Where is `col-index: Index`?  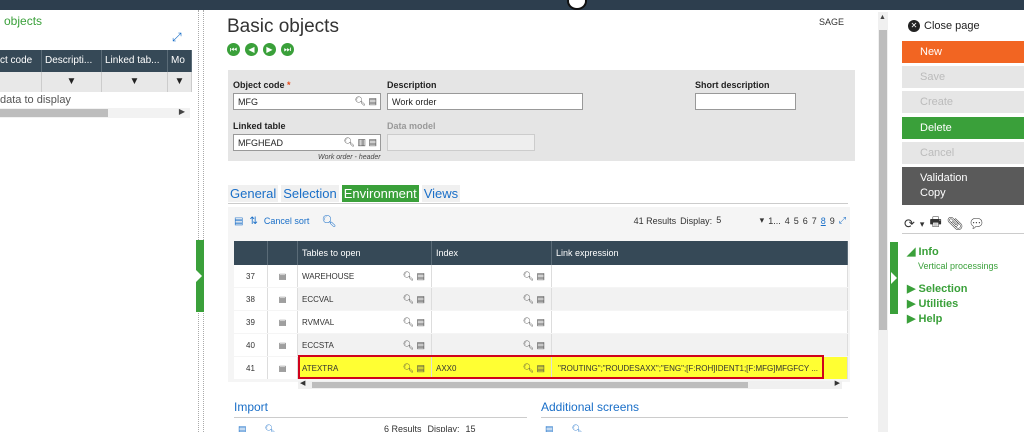
col-index: Index is located at coordinates (492, 253).